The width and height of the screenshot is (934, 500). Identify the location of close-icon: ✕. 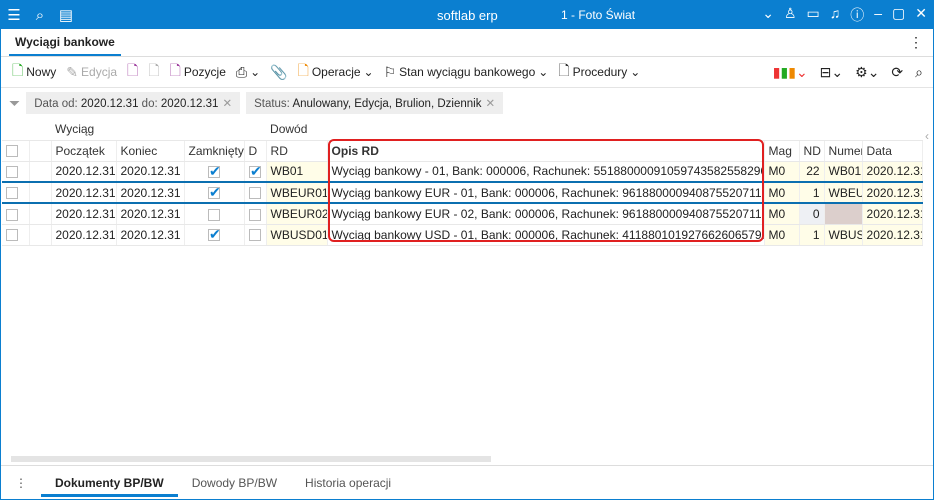
(921, 15).